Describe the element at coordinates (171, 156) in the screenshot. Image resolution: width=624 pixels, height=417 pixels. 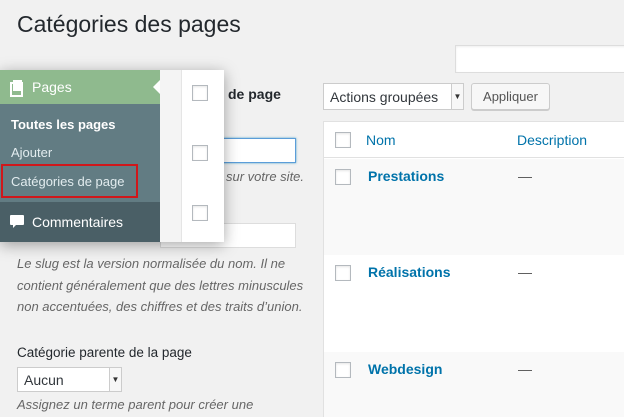
I see `menu-divider-strip` at that location.